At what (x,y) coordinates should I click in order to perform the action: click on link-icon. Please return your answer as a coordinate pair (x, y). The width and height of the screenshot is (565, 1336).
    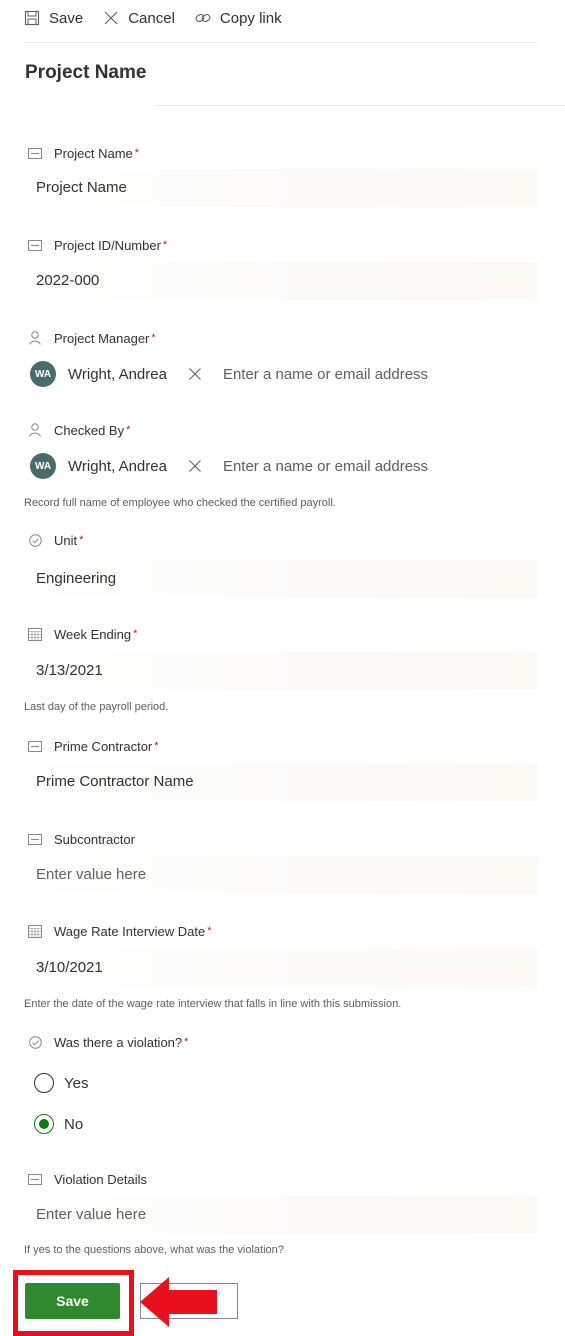
    Looking at the image, I should click on (203, 18).